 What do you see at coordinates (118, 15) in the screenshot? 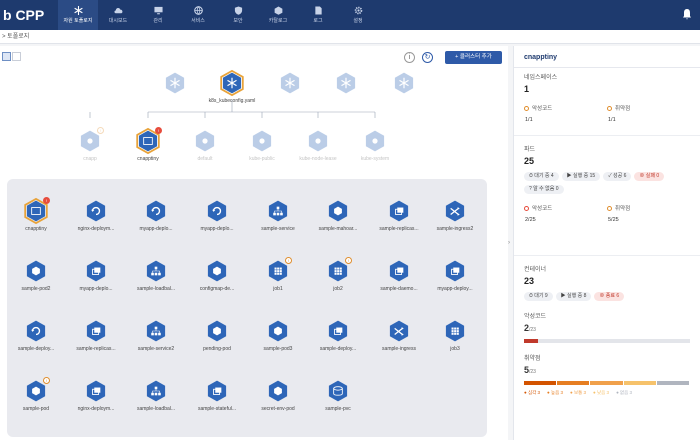
I see `nav-item-1: 대시보드` at bounding box center [118, 15].